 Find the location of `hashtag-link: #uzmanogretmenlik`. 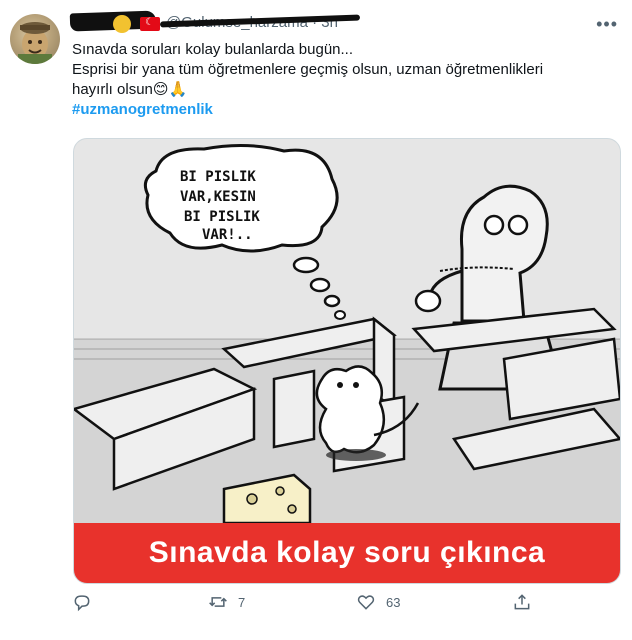

hashtag-link: #uzmanogretmenlik is located at coordinates (342, 110).